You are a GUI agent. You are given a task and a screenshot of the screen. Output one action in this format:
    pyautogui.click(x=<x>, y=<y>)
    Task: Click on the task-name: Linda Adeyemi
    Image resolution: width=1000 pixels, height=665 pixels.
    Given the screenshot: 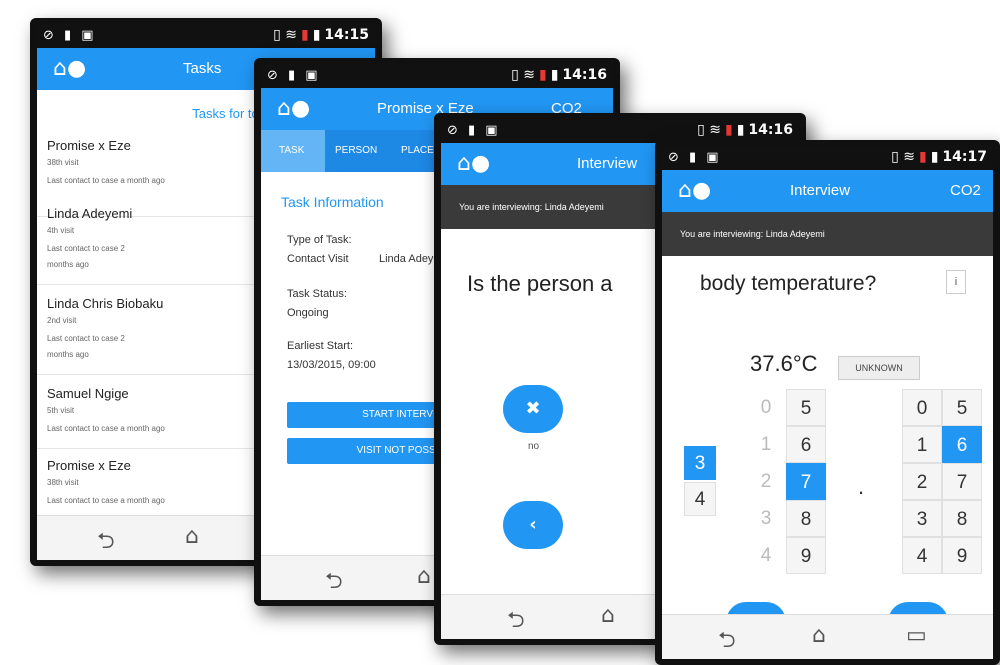 What is the action you would take?
    pyautogui.click(x=90, y=213)
    